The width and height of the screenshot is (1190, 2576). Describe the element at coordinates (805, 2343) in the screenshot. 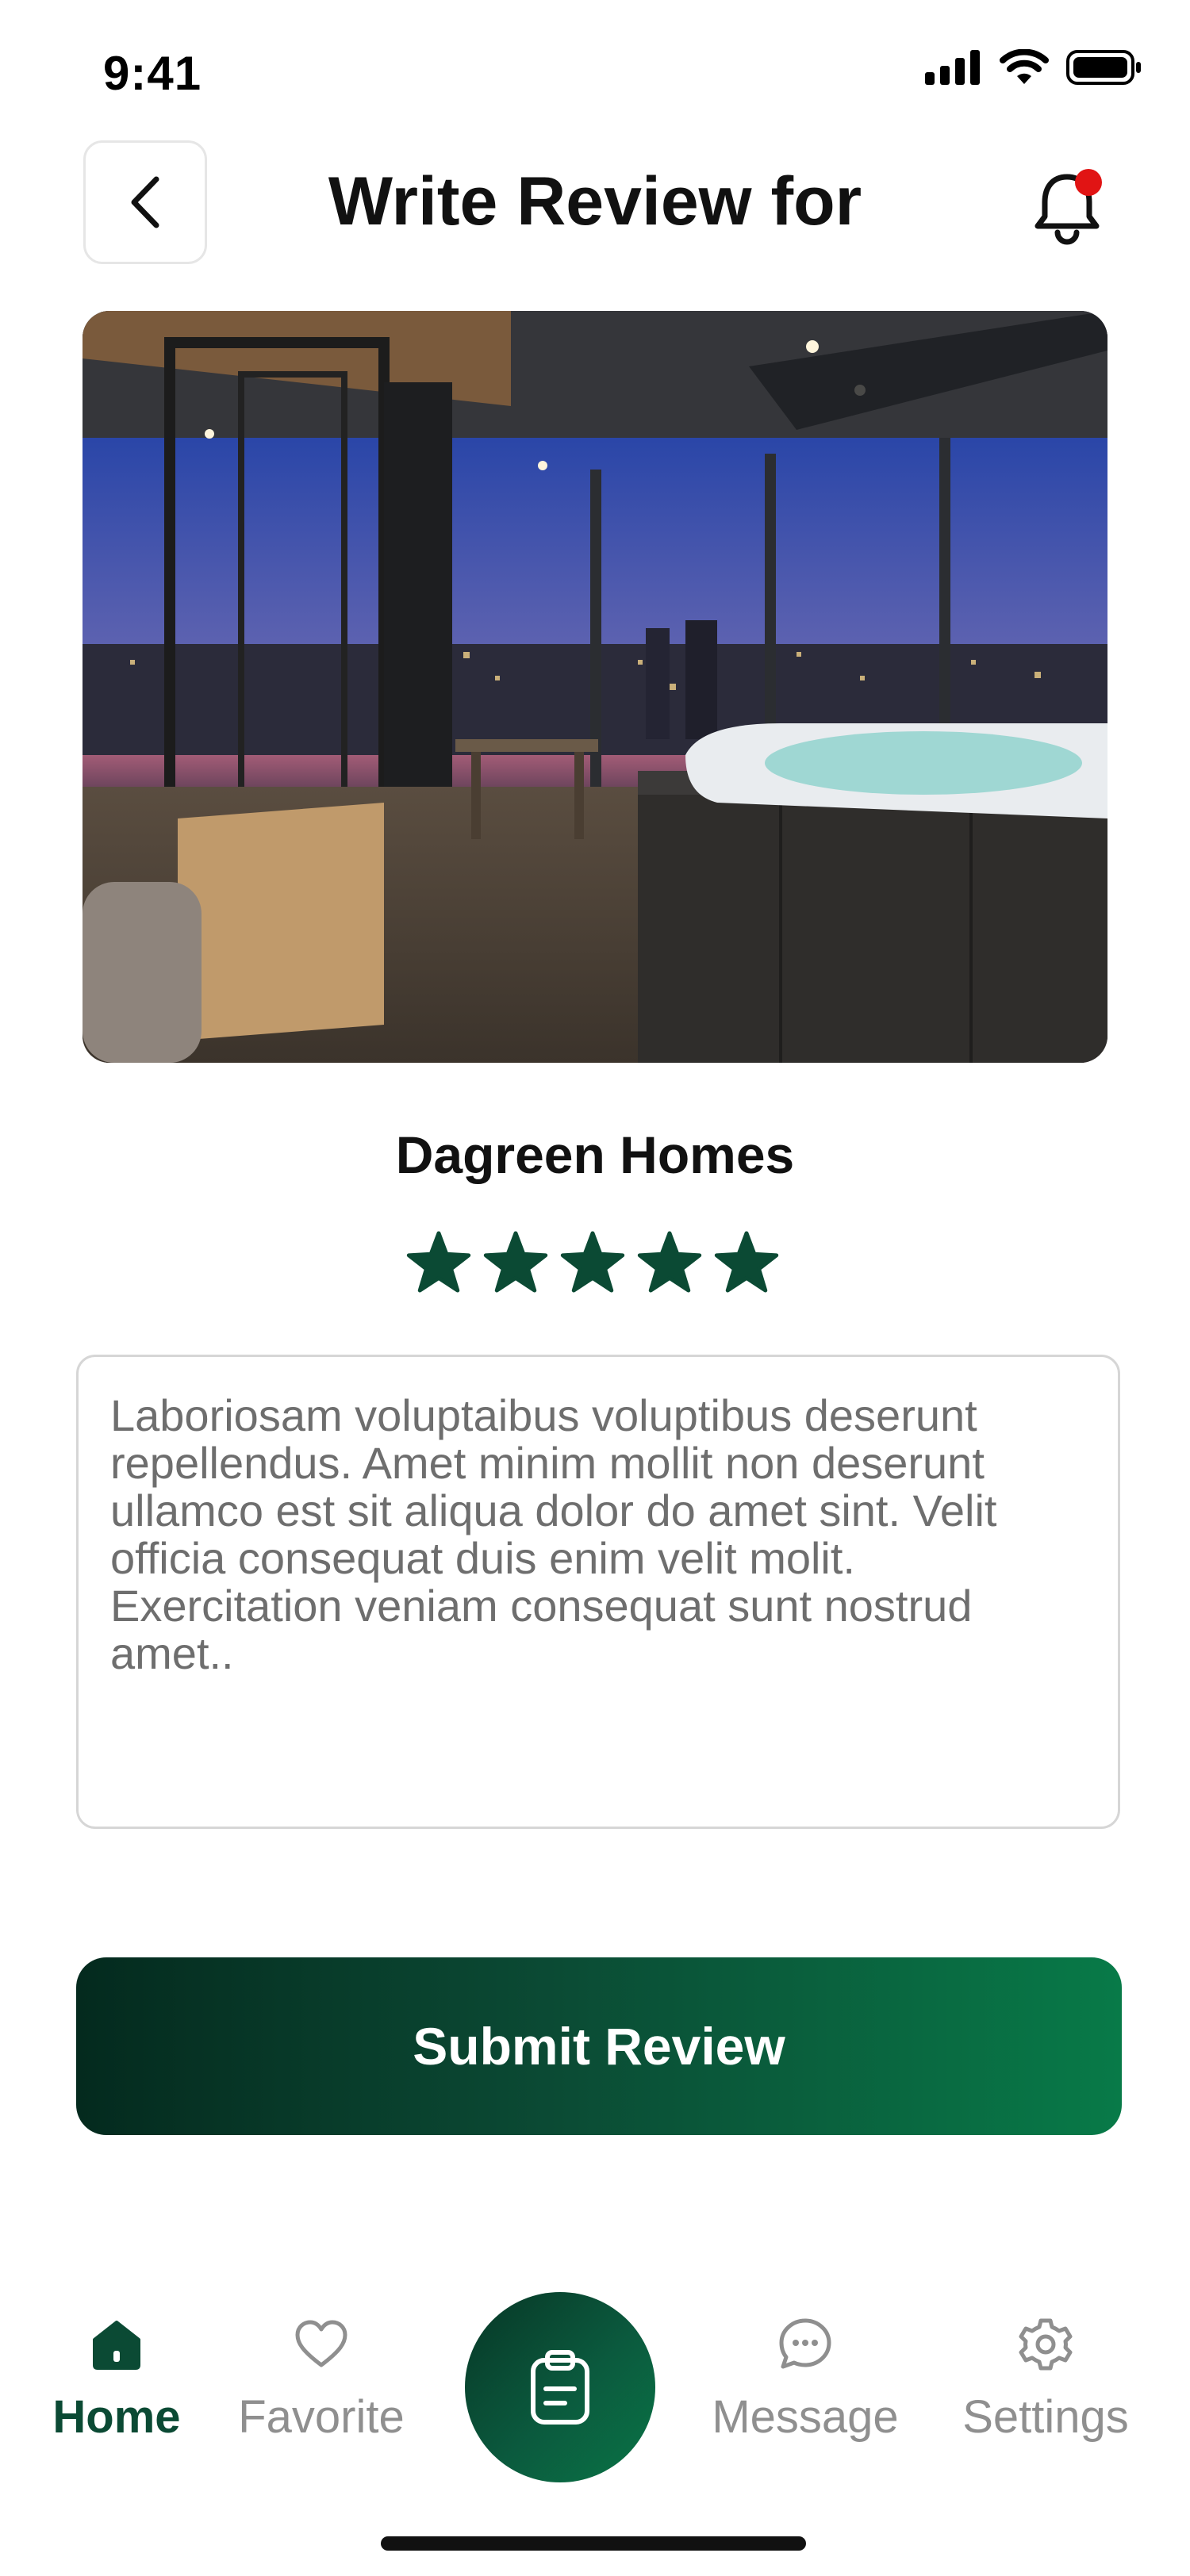

I see `chat-icon` at that location.